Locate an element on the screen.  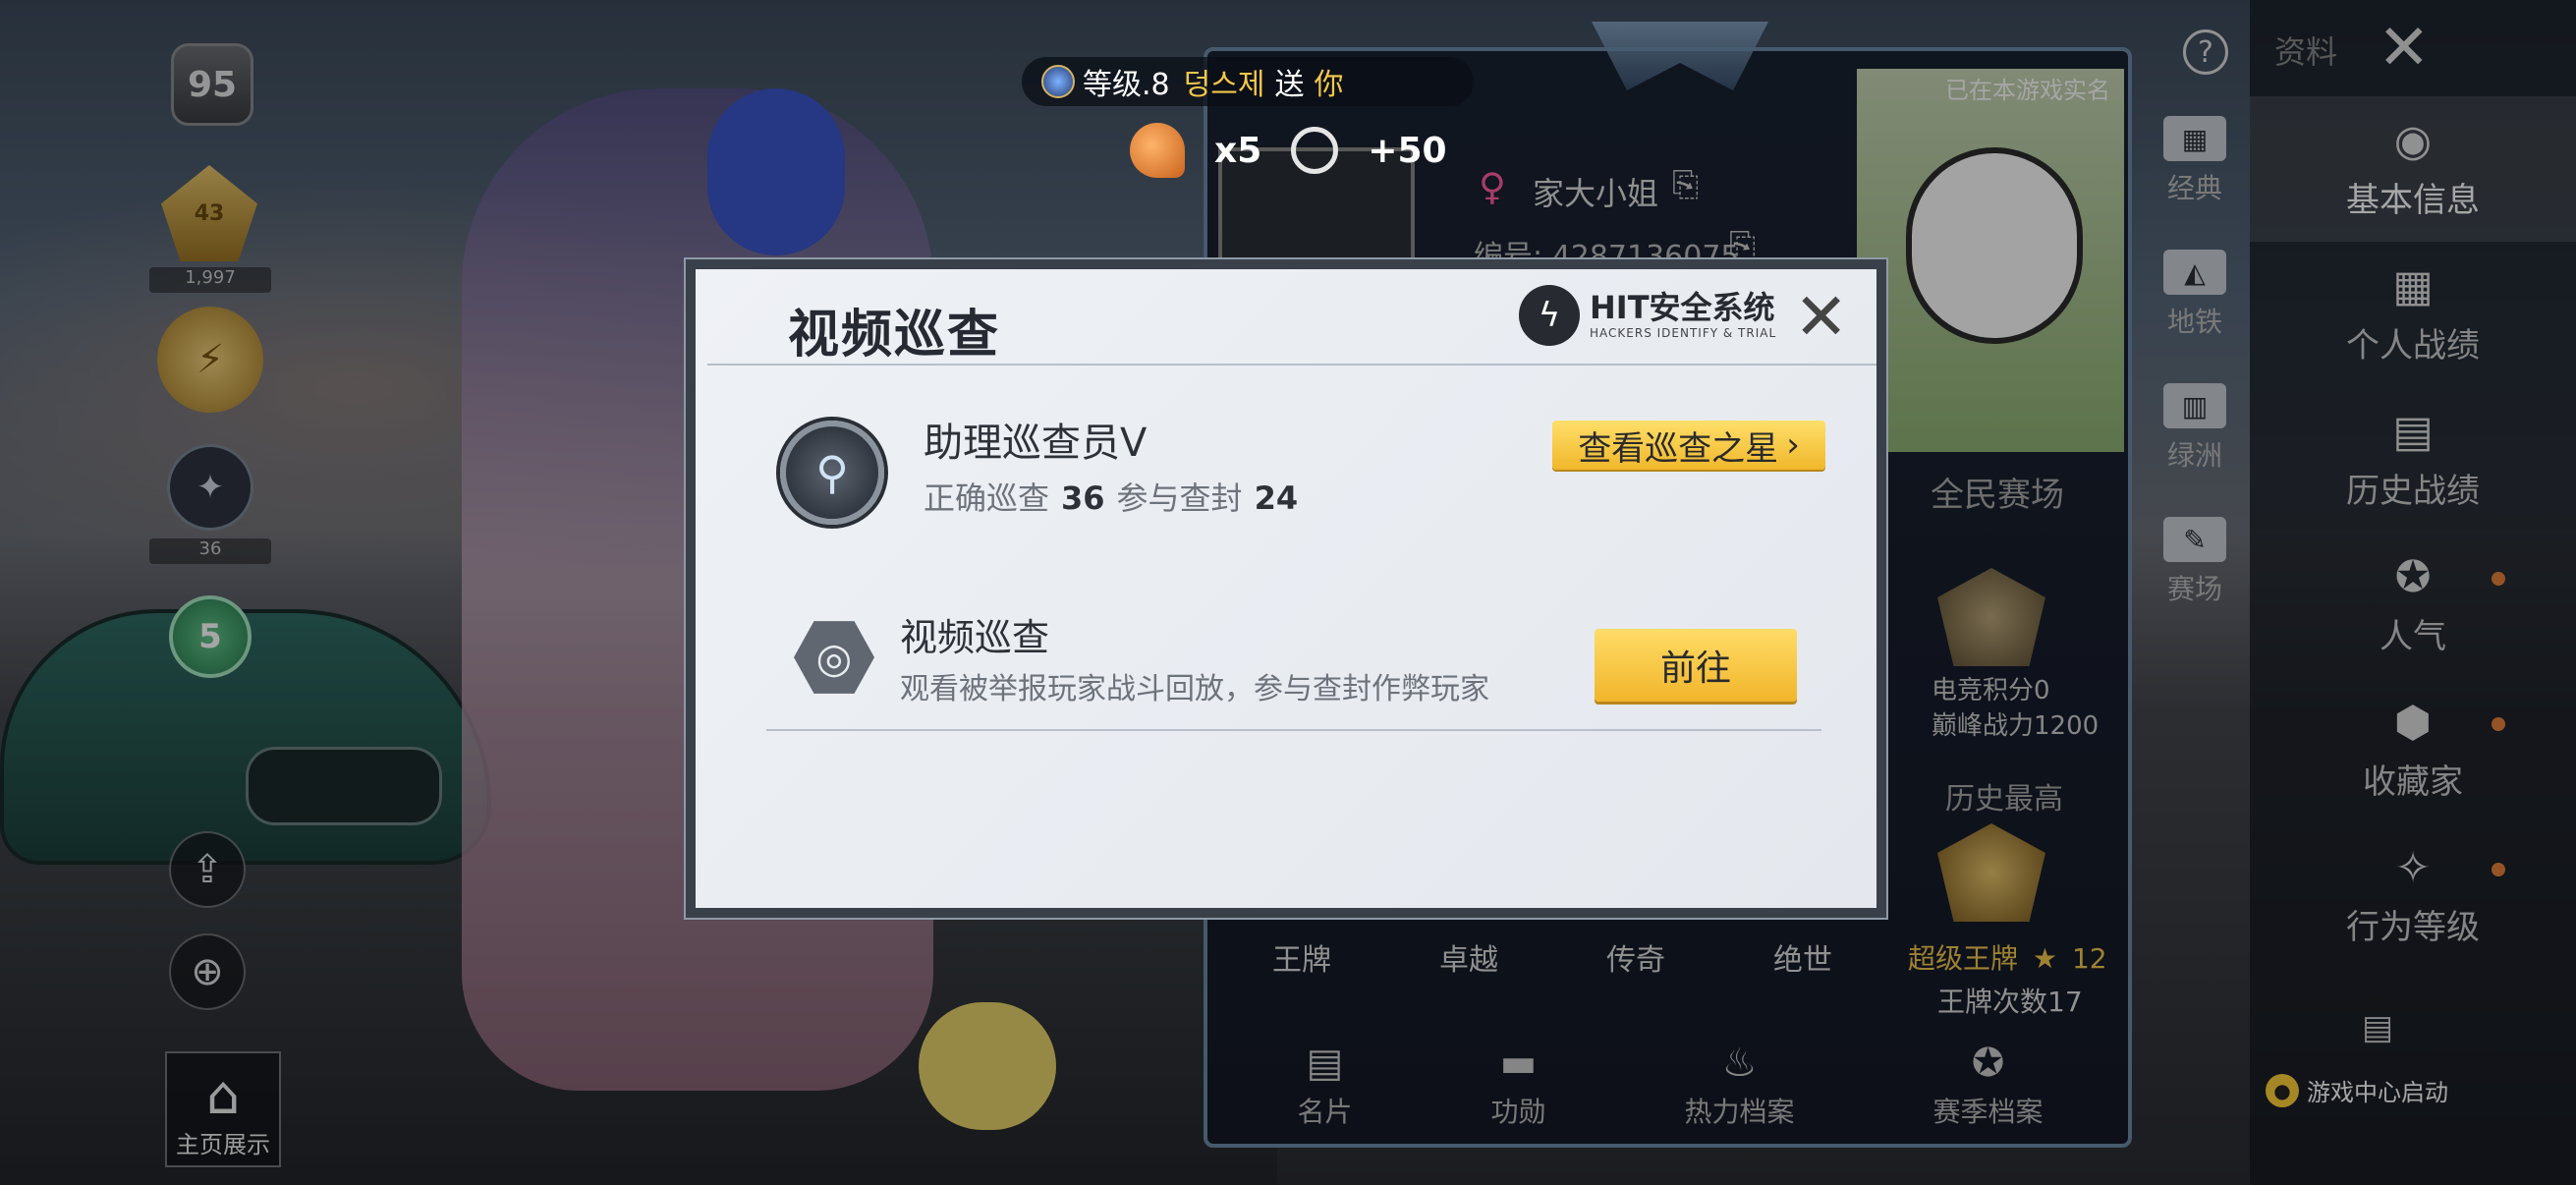
ban-value: 24 is located at coordinates (1276, 499).